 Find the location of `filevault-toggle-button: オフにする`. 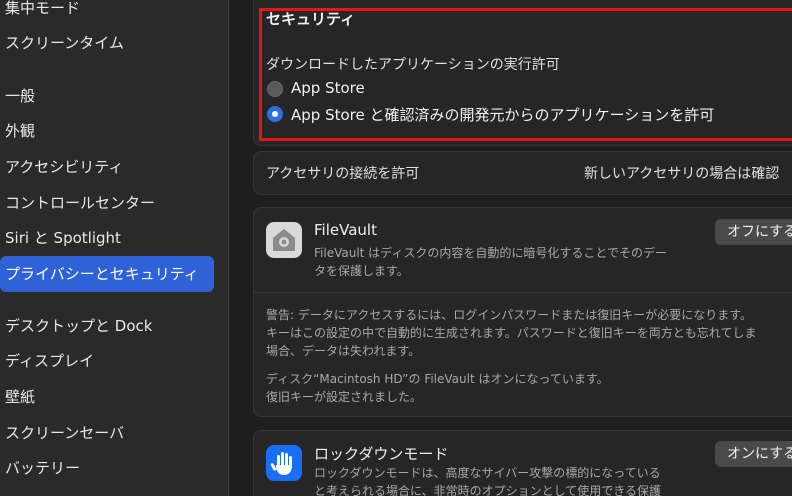

filevault-toggle-button: オフにする is located at coordinates (753, 232).